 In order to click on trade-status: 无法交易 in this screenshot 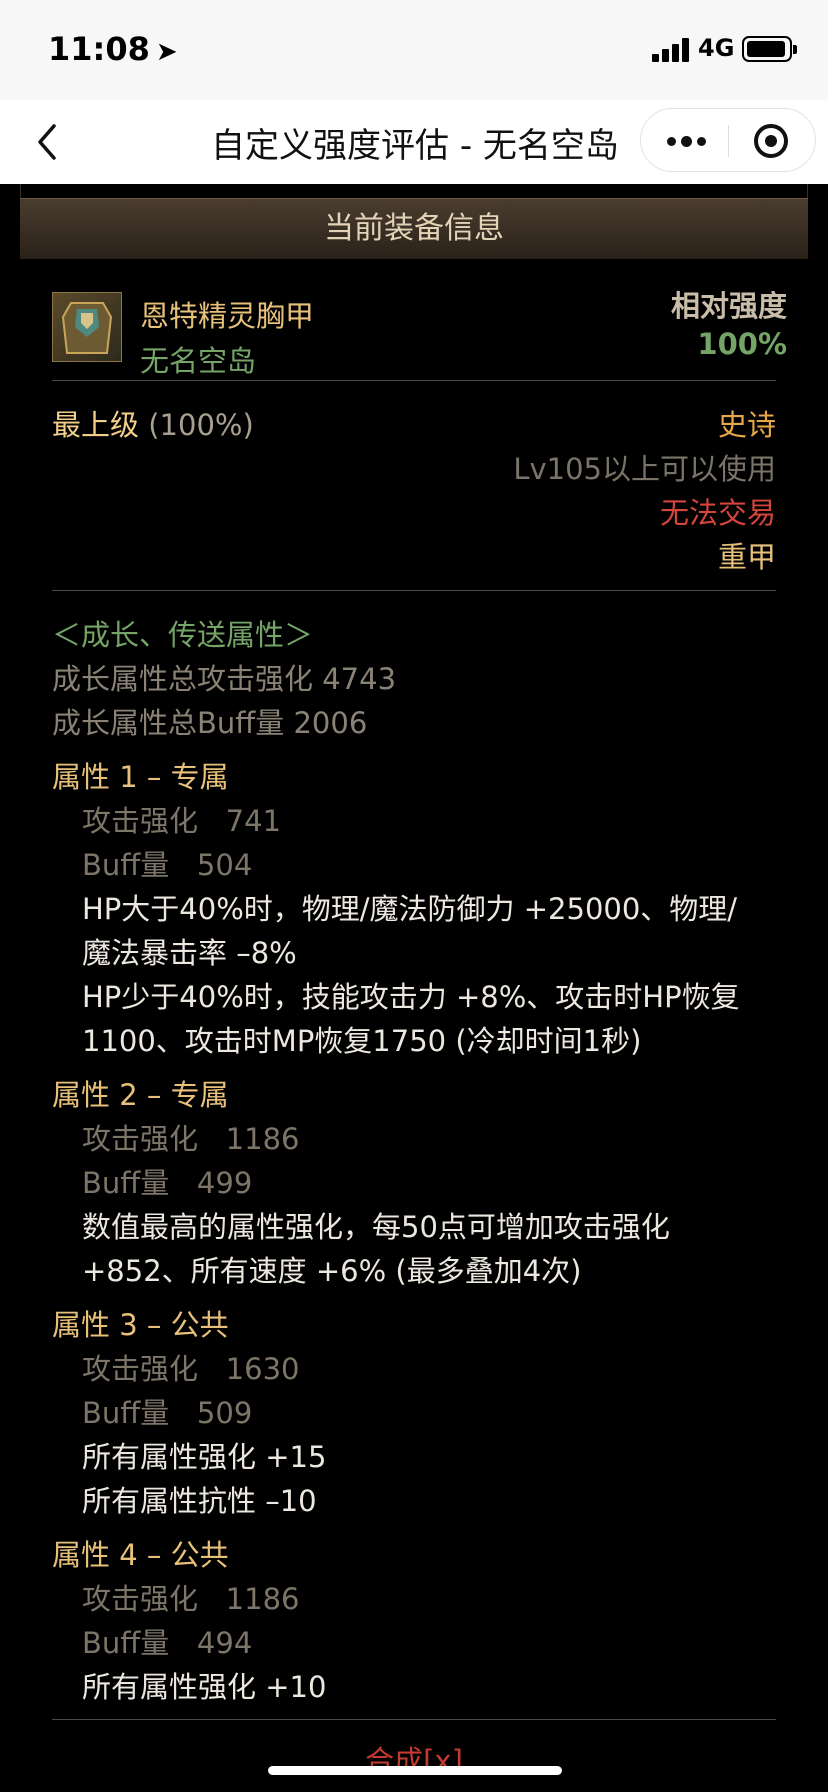, I will do `click(717, 513)`.